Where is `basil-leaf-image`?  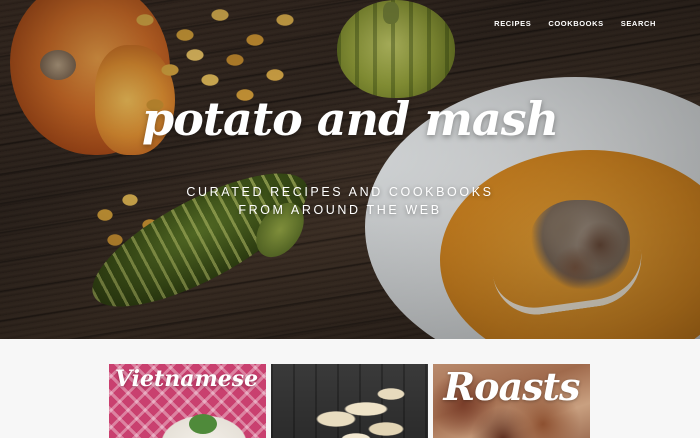 basil-leaf-image is located at coordinates (203, 424).